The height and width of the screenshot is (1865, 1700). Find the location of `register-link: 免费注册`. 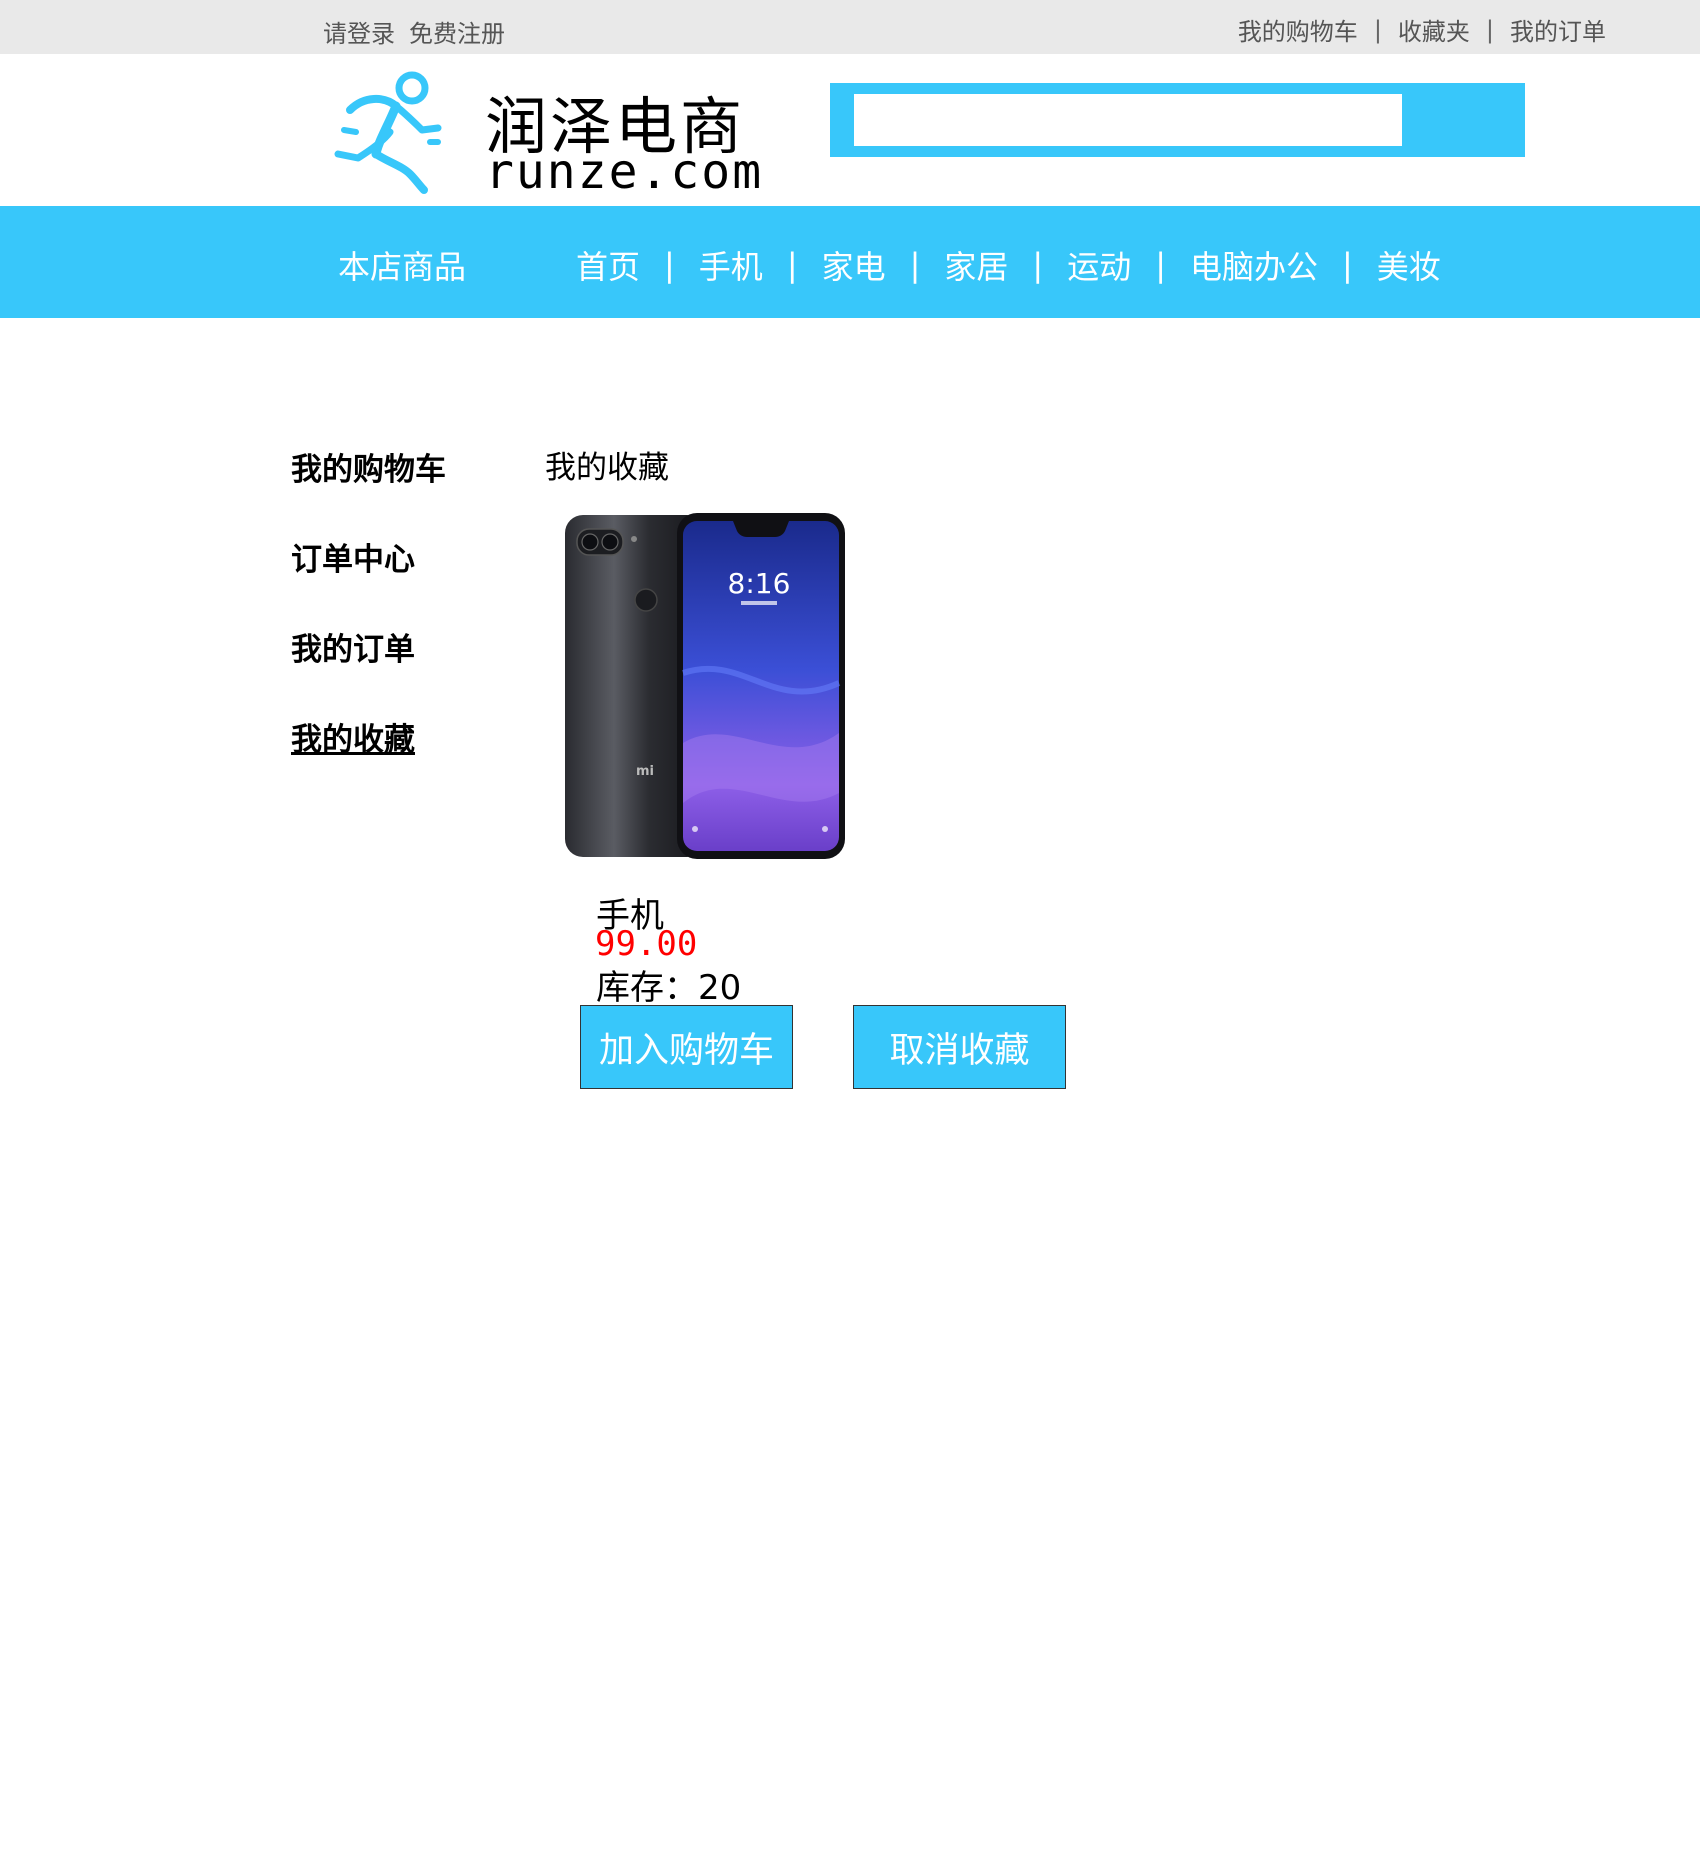

register-link: 免费注册 is located at coordinates (457, 34).